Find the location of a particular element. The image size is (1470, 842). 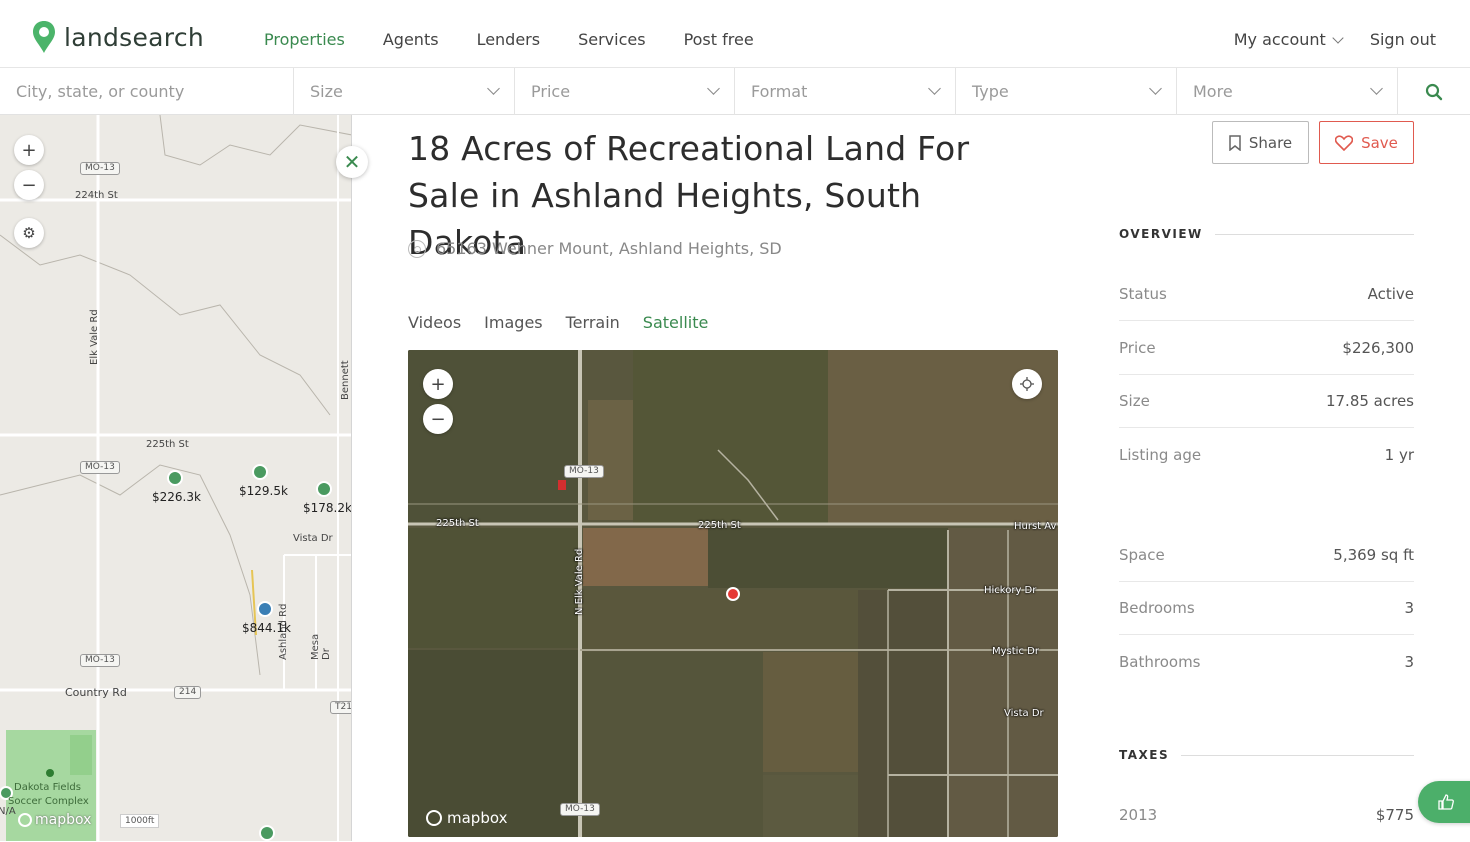

format-filter: Format is located at coordinates (845, 91).